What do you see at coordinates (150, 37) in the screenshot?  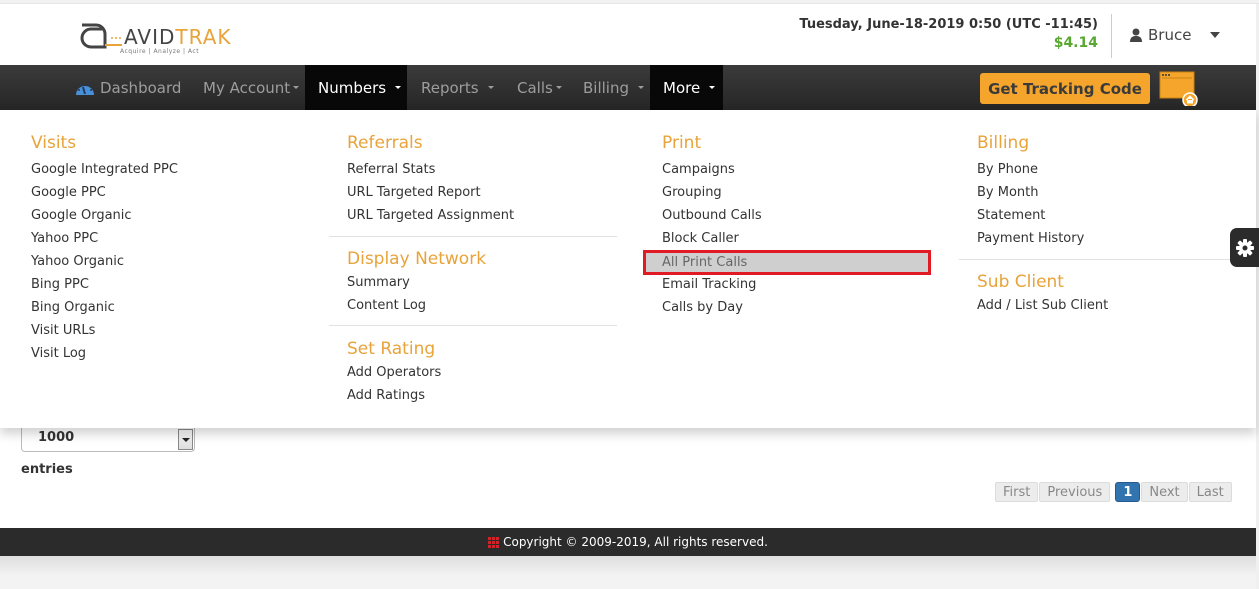 I see `logo-avid: AVID` at bounding box center [150, 37].